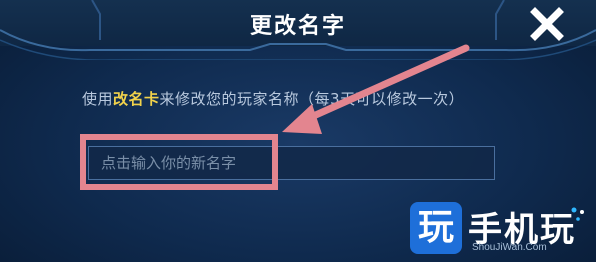  Describe the element at coordinates (297, 26) in the screenshot. I see `dialog-title: 更改名字` at that location.